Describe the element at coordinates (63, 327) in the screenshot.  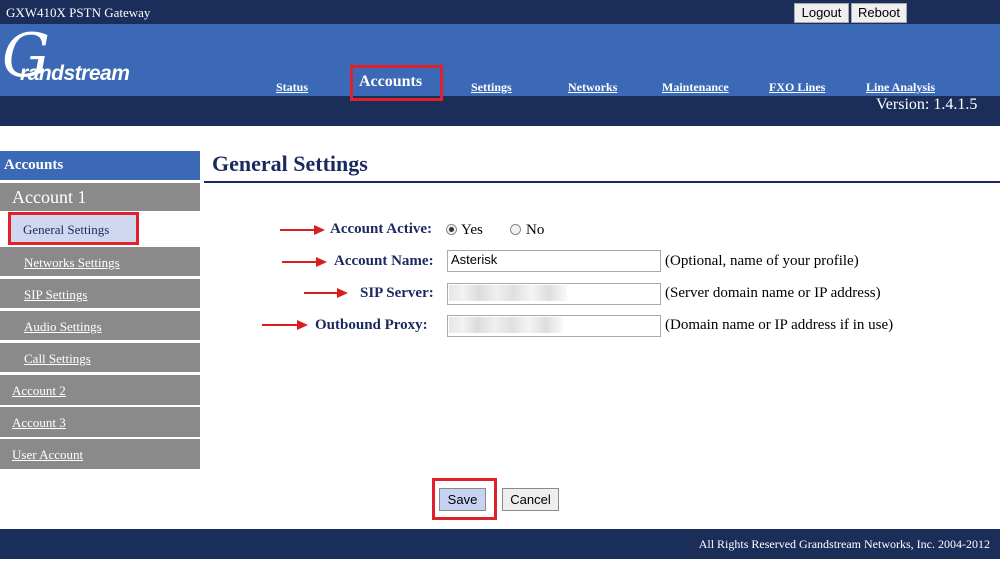
I see `sidebar-item-audio-settings-label: Audio Settings` at that location.